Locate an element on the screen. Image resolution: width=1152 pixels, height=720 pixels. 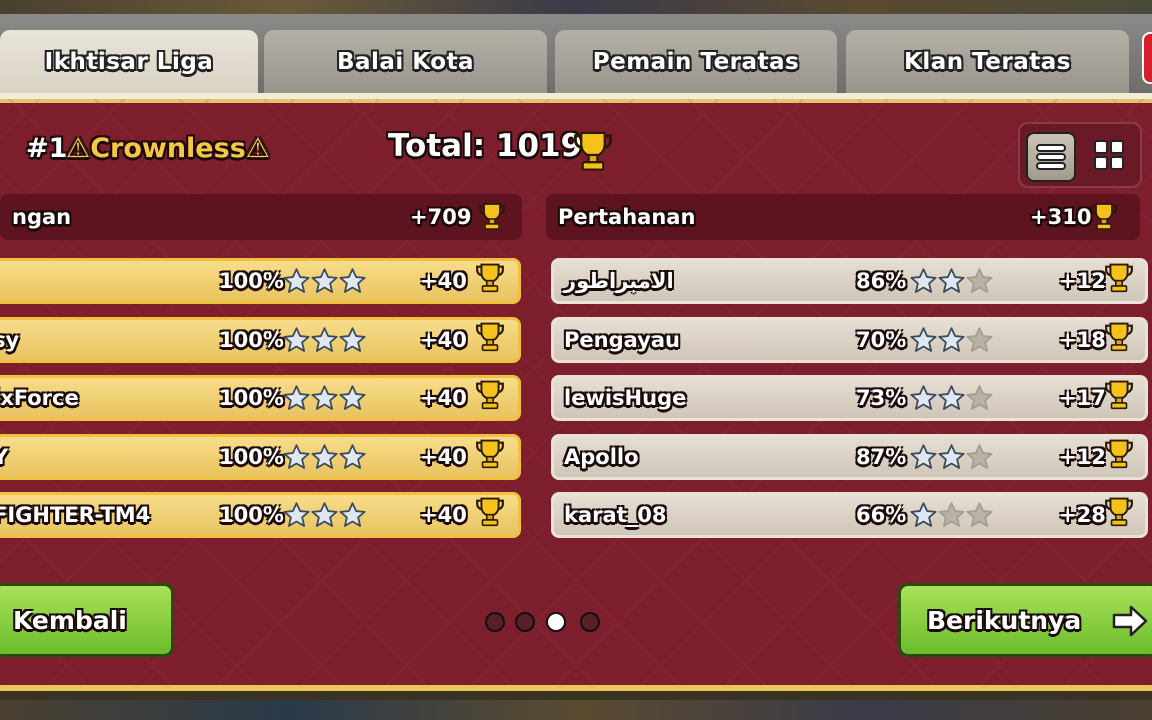
attack-row: FIGHTER-TM4 100% +40 is located at coordinates (260, 515).